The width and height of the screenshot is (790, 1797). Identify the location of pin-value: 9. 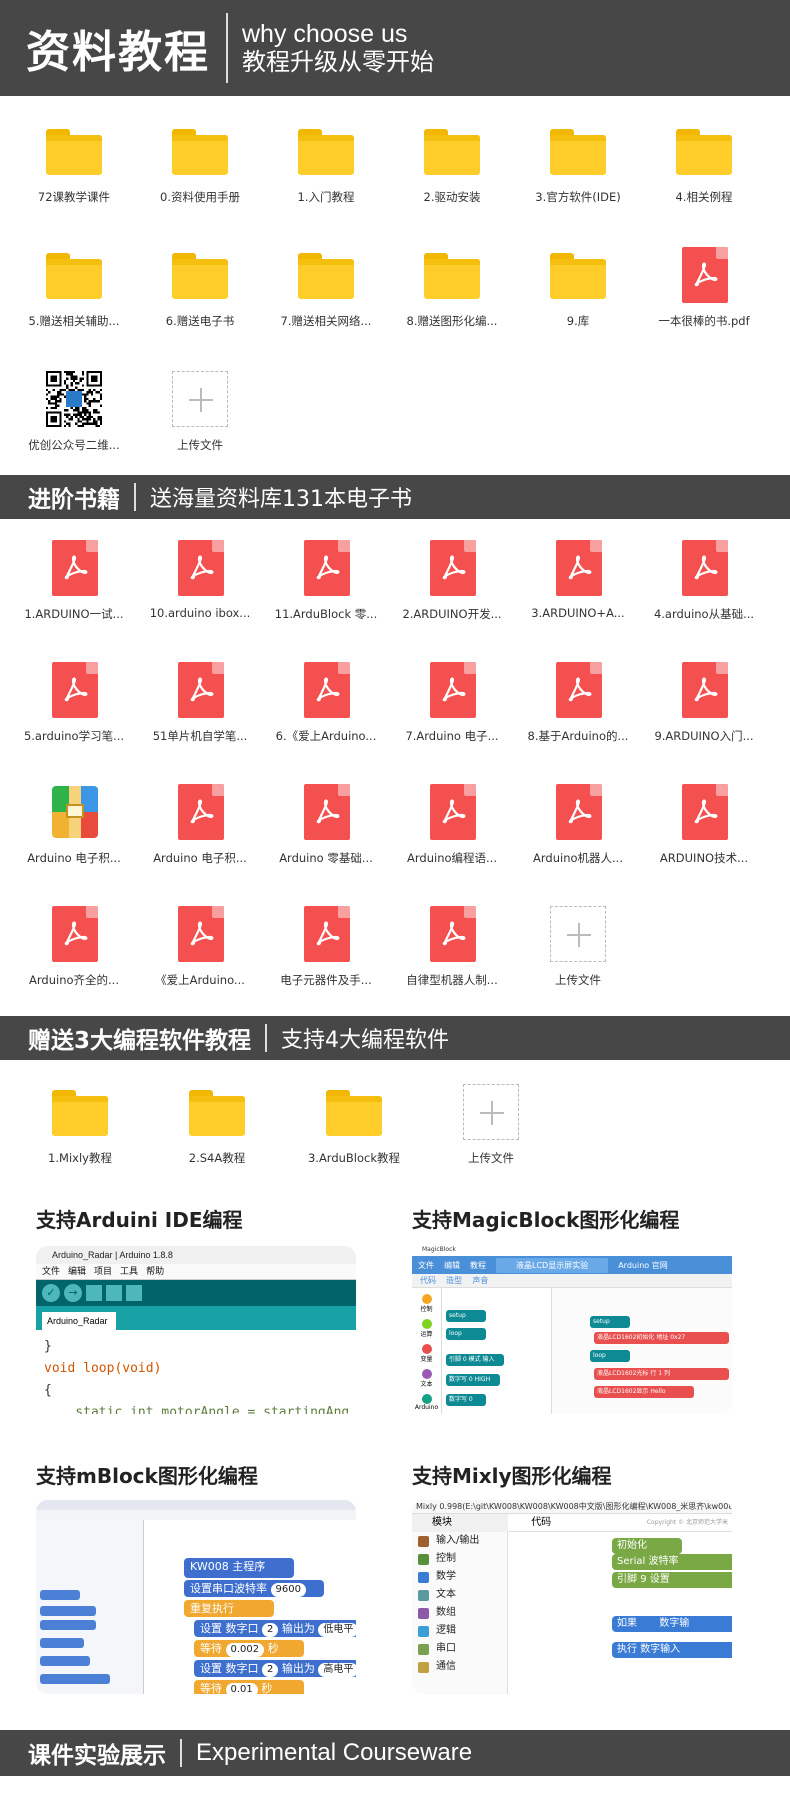
(643, 1579).